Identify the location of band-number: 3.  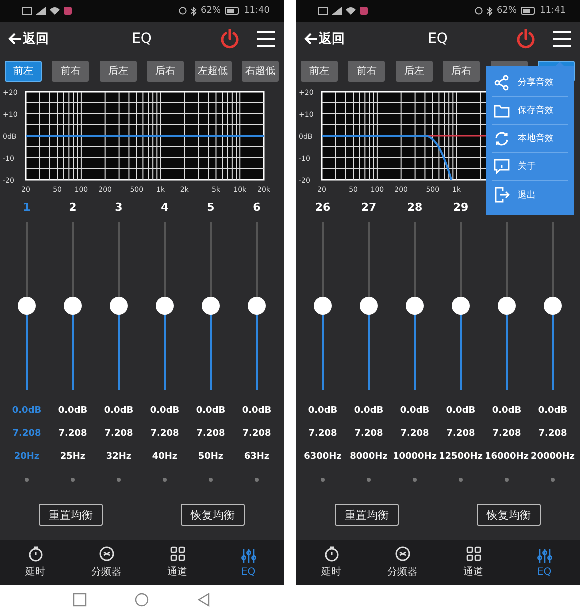
(119, 207).